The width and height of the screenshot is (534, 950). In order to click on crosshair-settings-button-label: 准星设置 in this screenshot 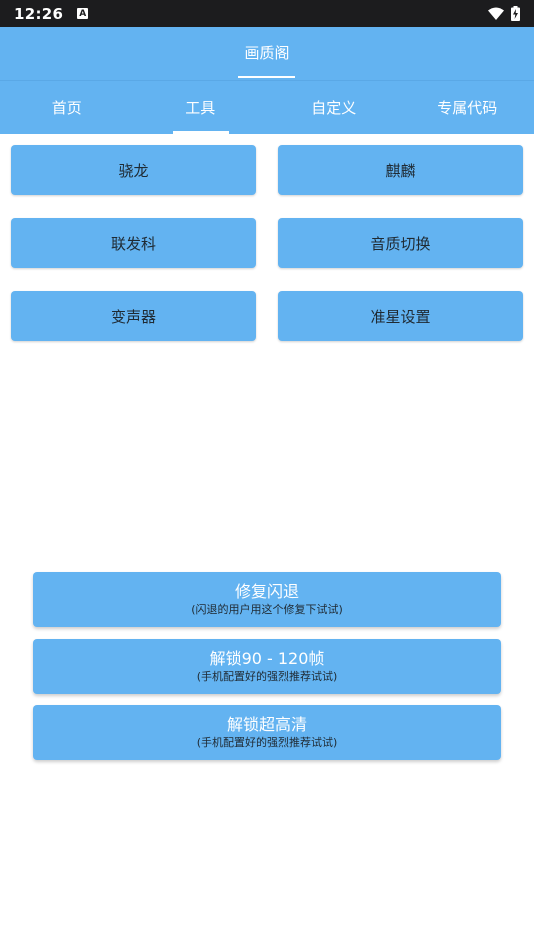, I will do `click(400, 316)`.